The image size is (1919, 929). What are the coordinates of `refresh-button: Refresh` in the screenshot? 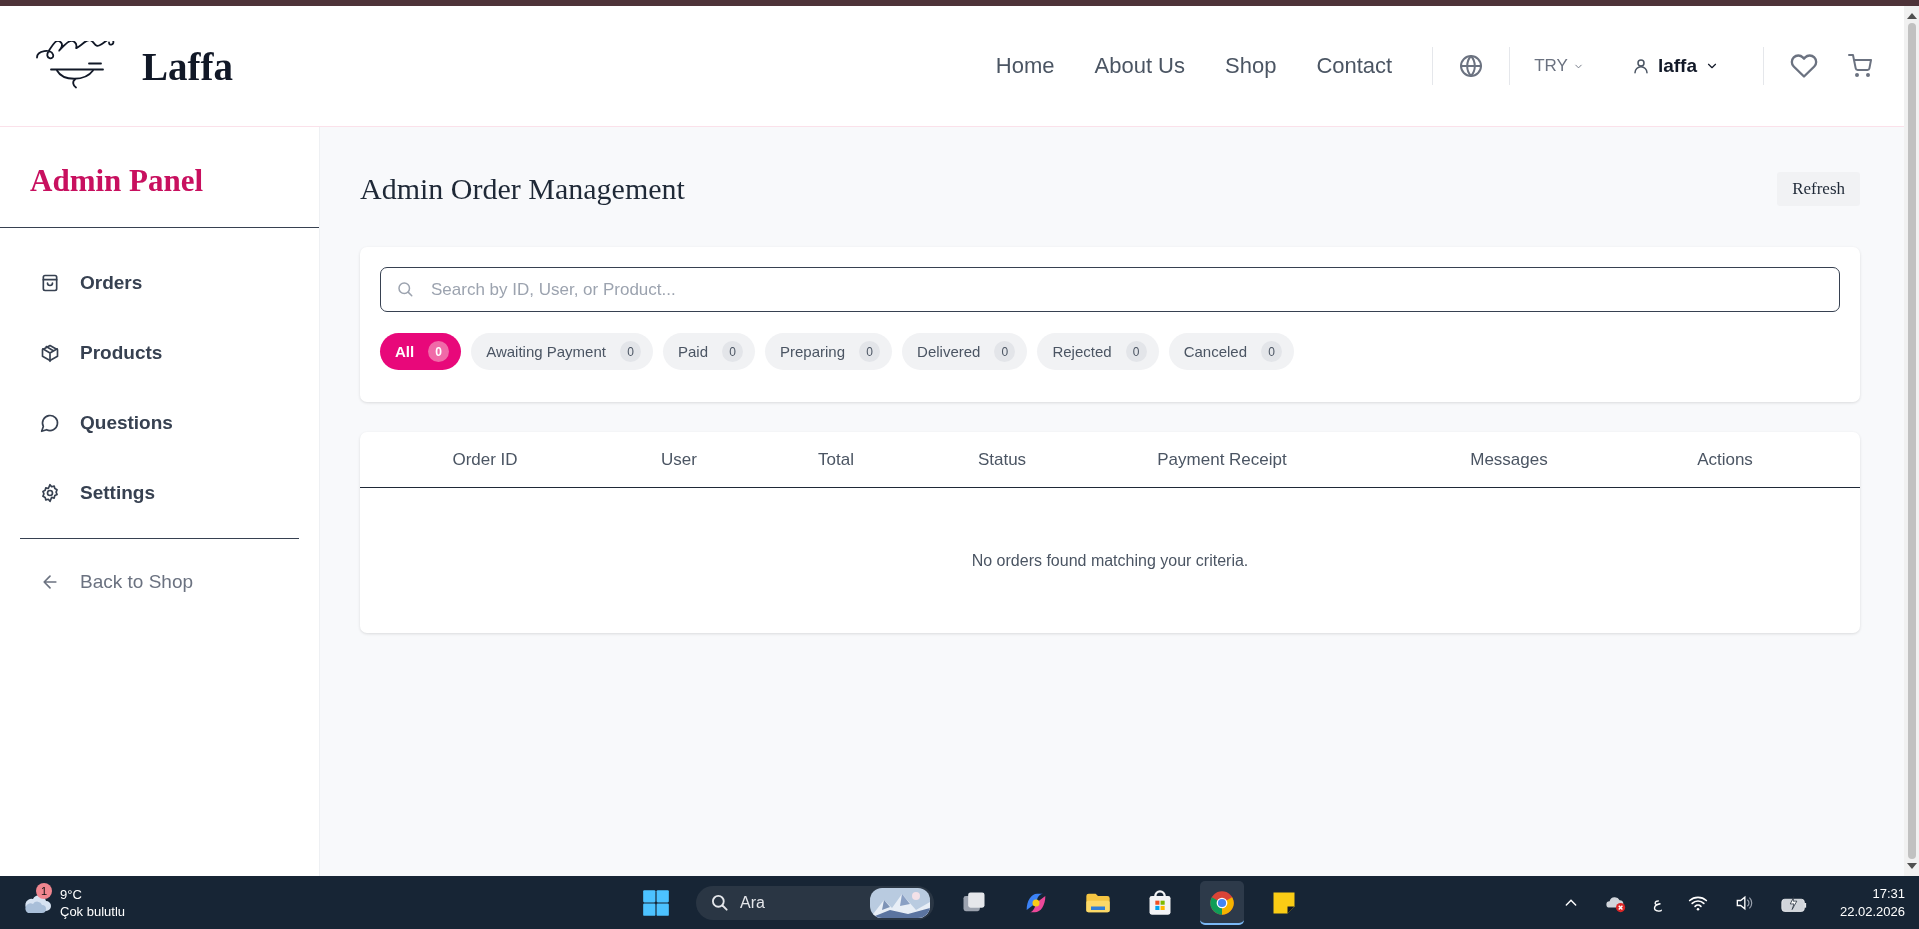 It's located at (1818, 189).